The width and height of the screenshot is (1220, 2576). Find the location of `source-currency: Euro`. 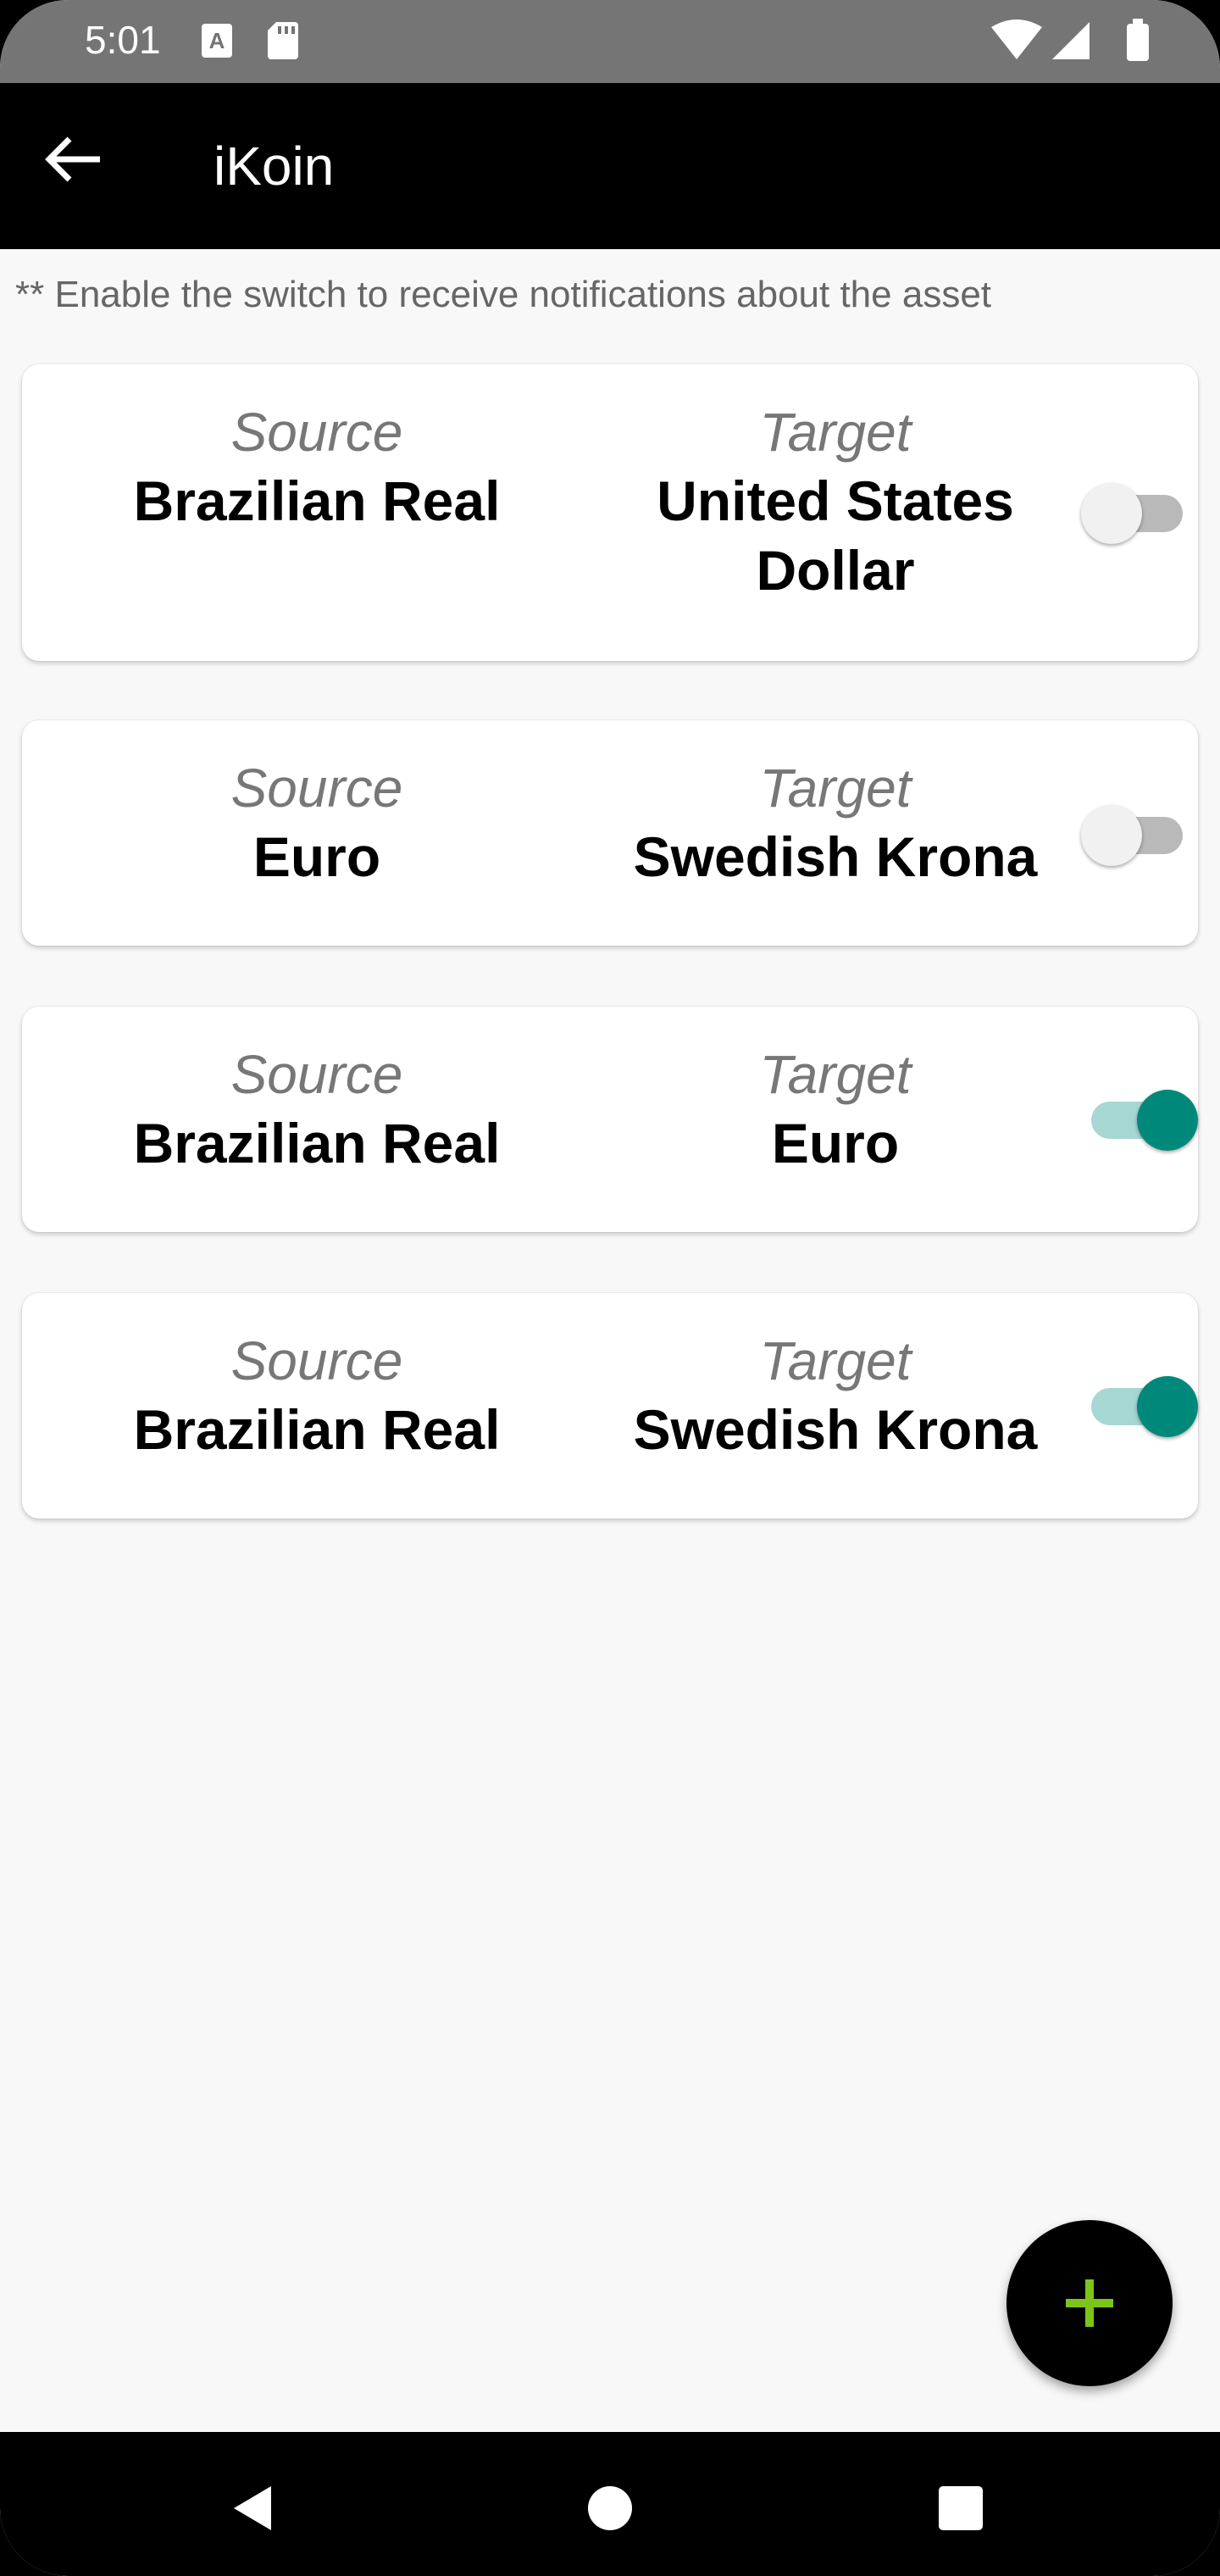

source-currency: Euro is located at coordinates (316, 856).